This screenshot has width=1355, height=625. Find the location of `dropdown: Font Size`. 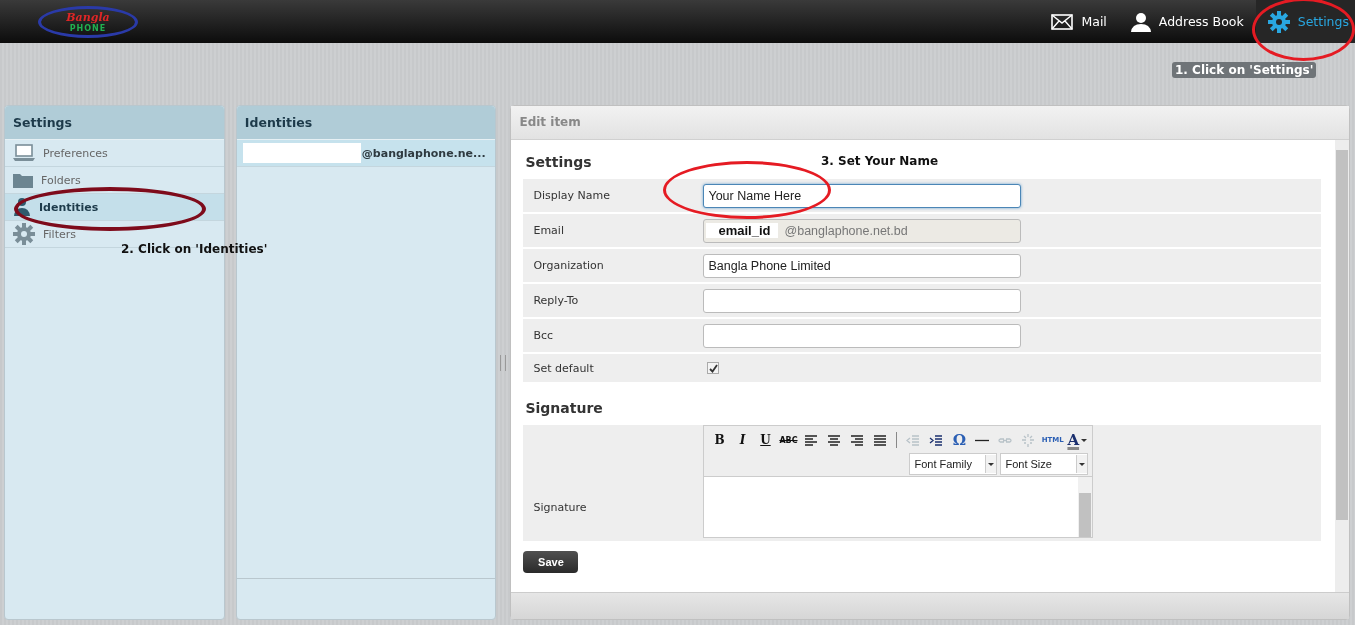

dropdown: Font Size is located at coordinates (1044, 463).